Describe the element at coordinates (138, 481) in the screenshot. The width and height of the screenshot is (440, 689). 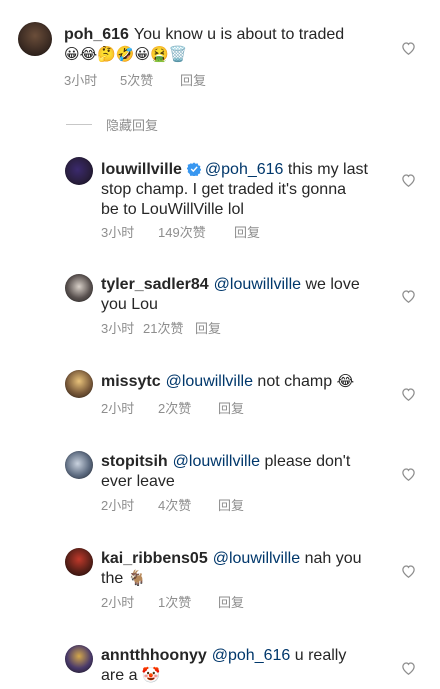
I see `comment-body-2: ever leave` at that location.